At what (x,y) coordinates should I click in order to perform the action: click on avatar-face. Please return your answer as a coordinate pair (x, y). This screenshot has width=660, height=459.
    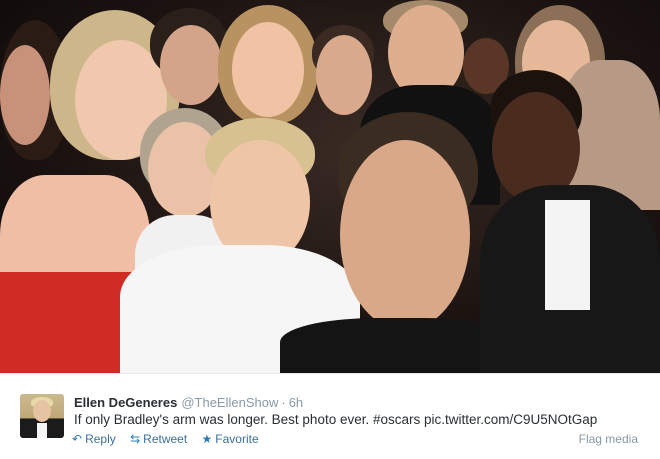
    Looking at the image, I should click on (42, 411).